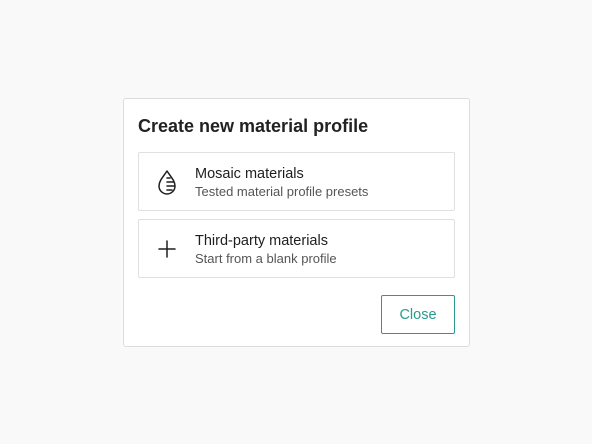 The width and height of the screenshot is (592, 444). I want to click on option-description: Start from a blank profile, so click(266, 258).